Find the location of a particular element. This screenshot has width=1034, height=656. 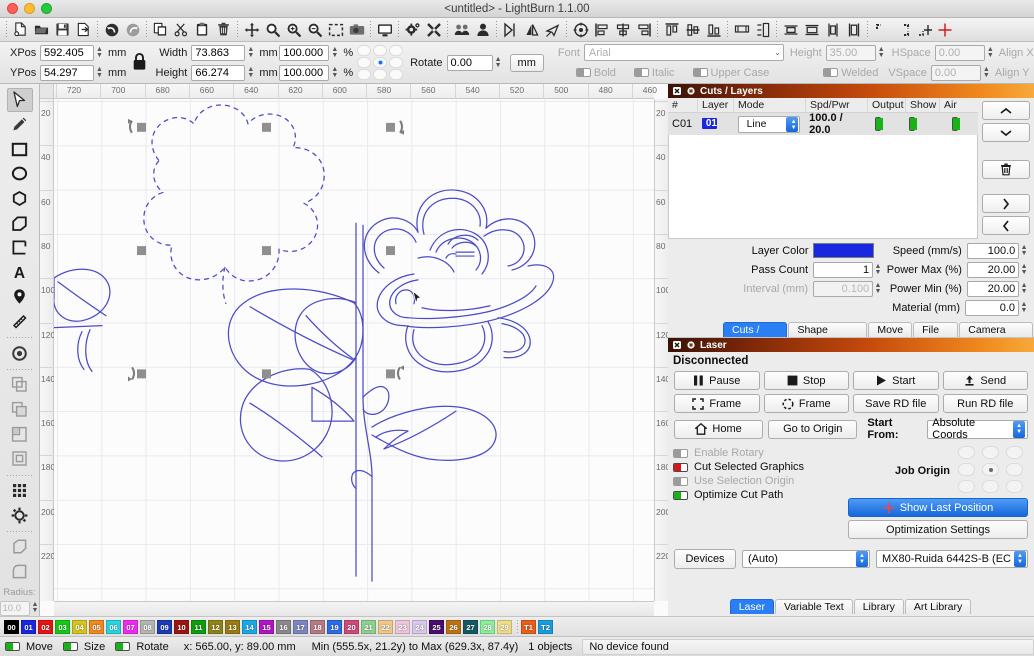

palette-swatch-17: 17 is located at coordinates (300, 626).